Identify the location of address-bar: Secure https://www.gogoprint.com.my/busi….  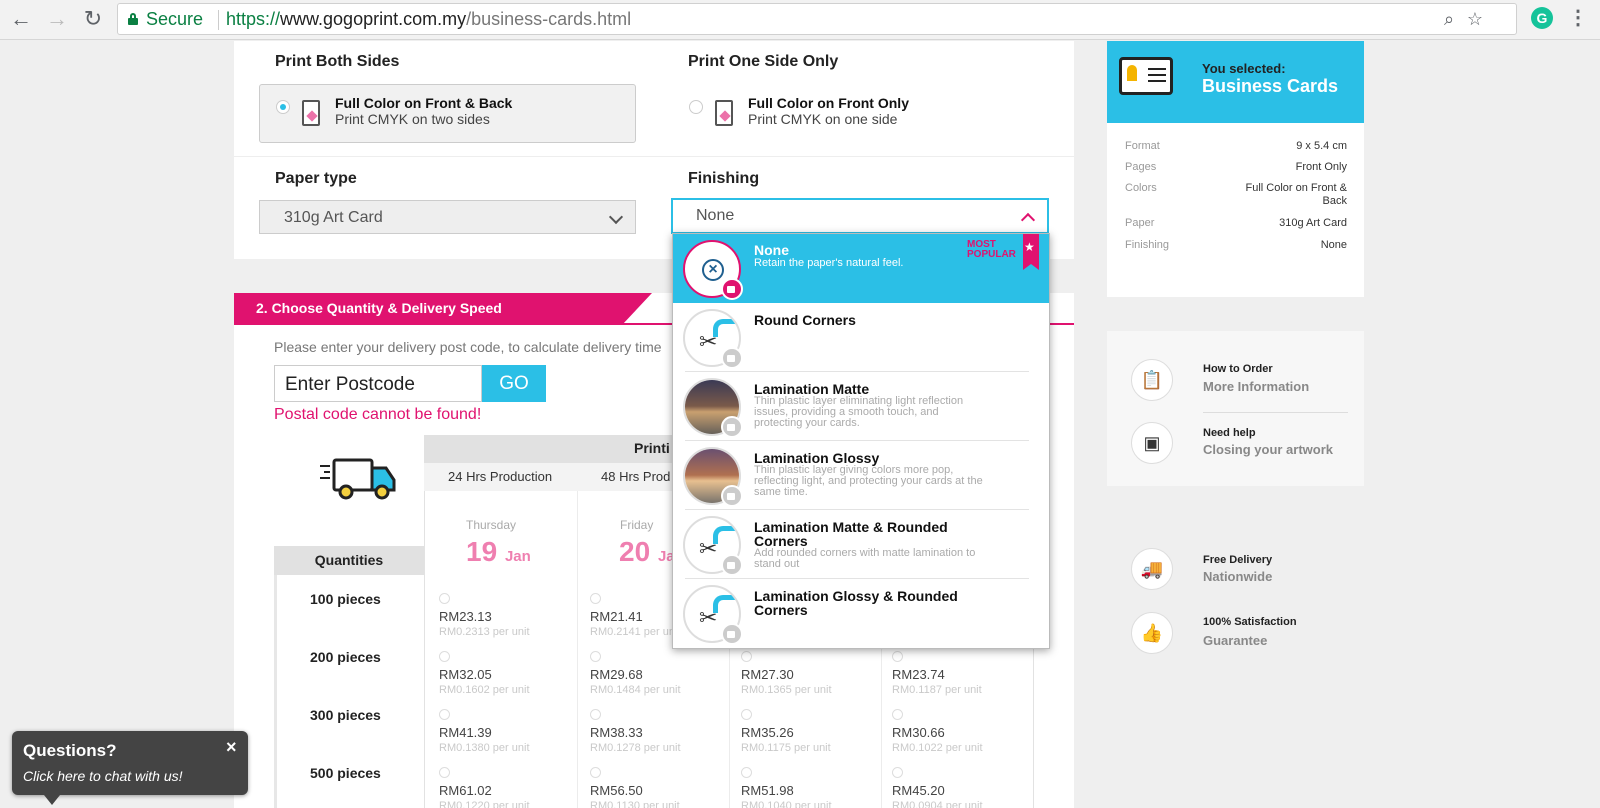
(817, 19).